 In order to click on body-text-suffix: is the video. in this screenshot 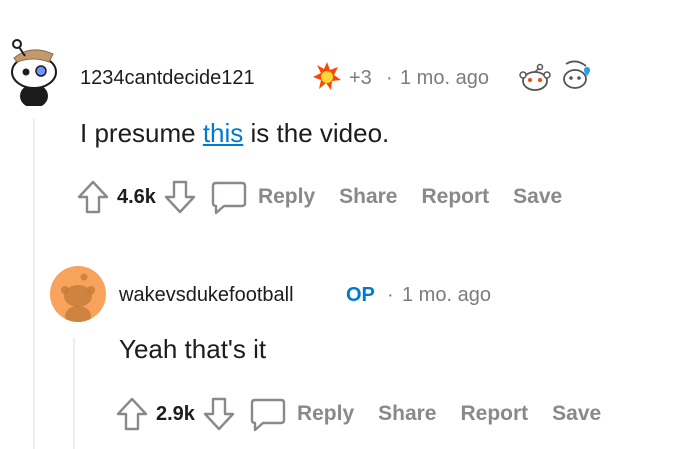, I will do `click(316, 133)`.